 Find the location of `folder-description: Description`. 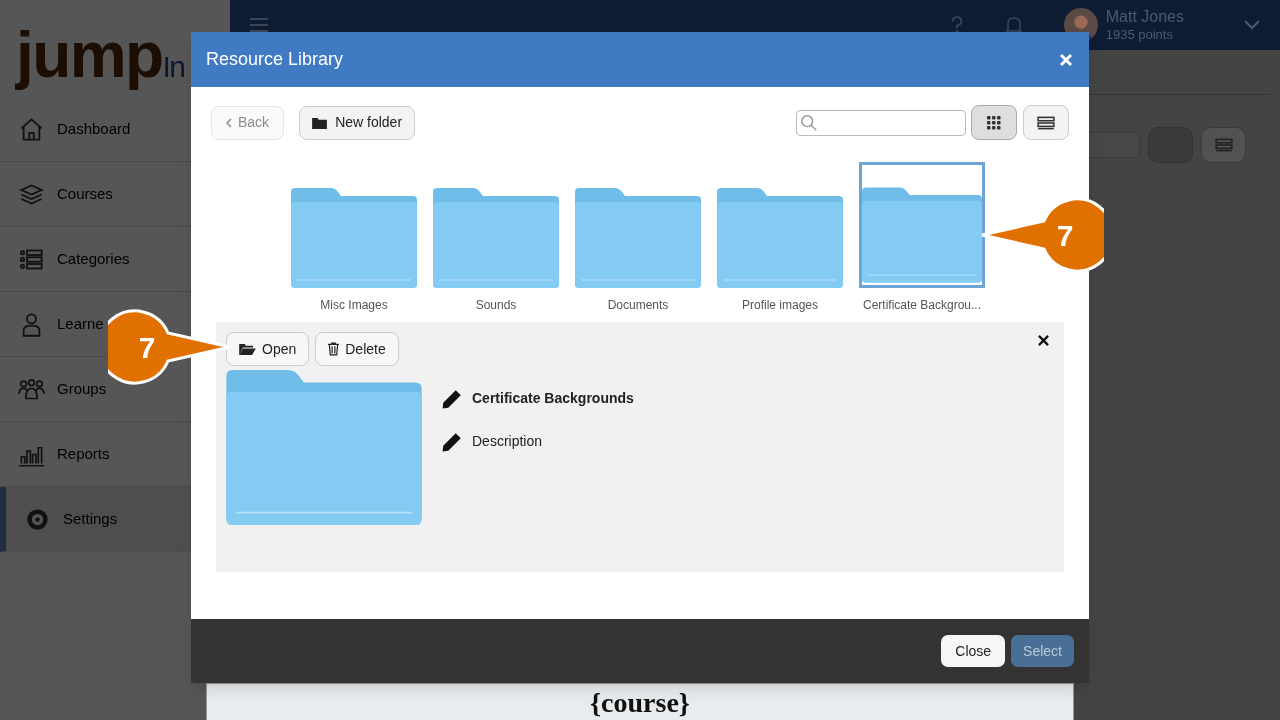

folder-description: Description is located at coordinates (507, 441).